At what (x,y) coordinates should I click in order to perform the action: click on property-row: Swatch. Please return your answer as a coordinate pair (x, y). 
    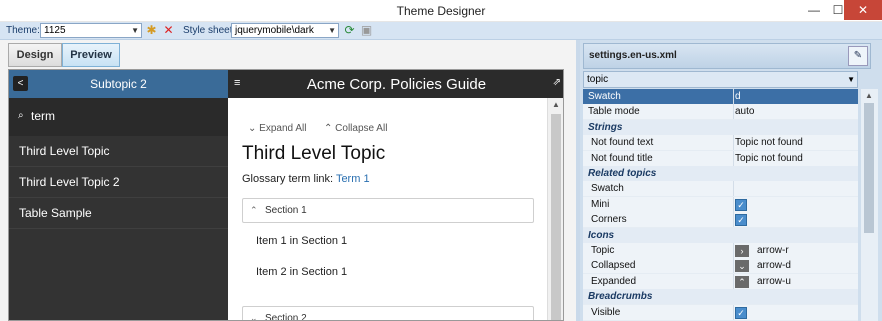
    Looking at the image, I should click on (720, 189).